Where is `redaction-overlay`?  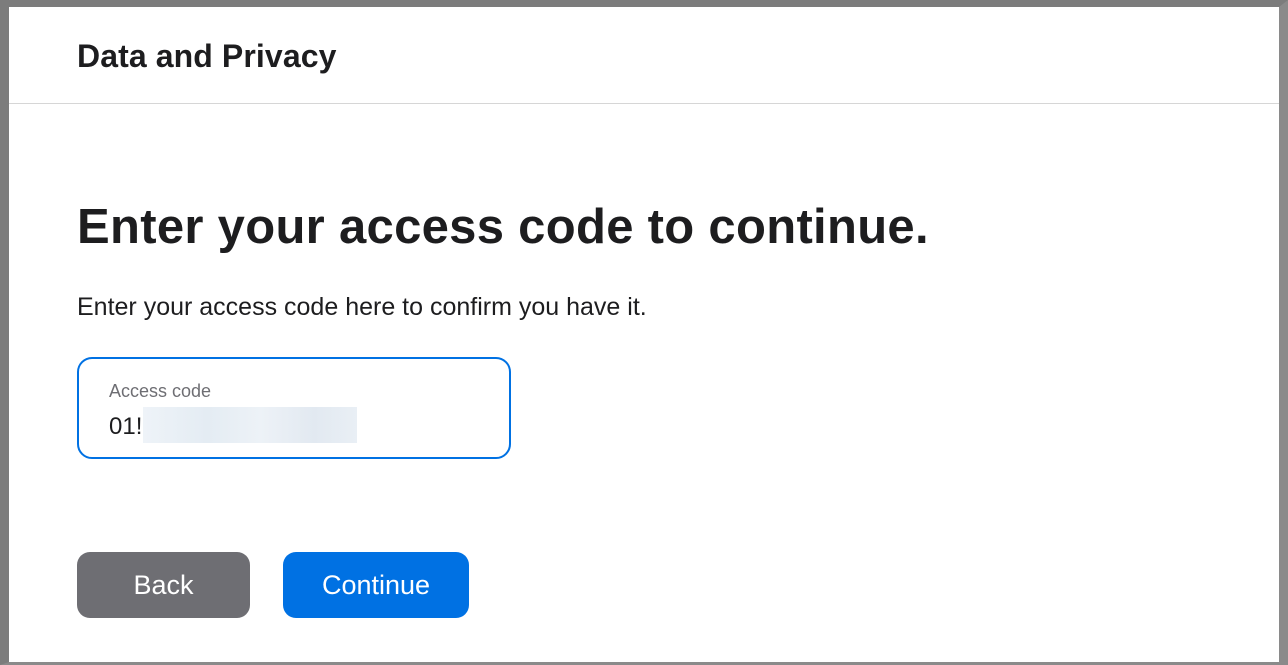 redaction-overlay is located at coordinates (250, 425).